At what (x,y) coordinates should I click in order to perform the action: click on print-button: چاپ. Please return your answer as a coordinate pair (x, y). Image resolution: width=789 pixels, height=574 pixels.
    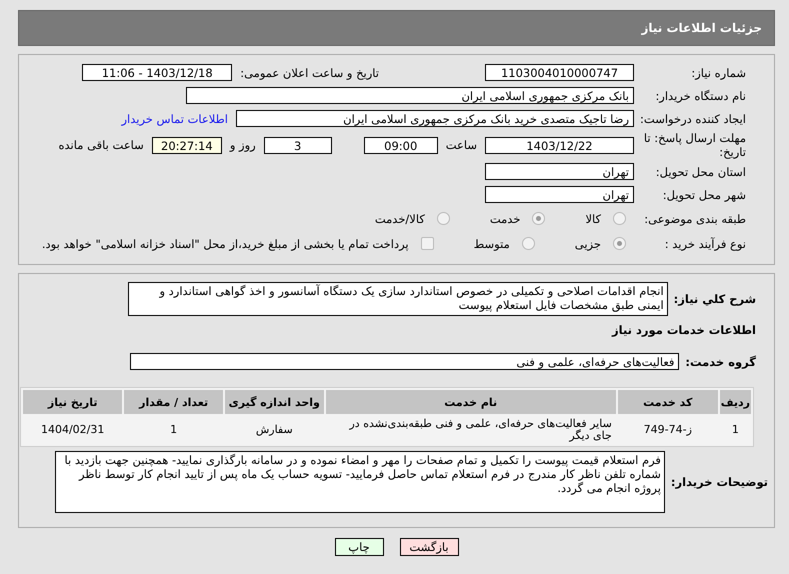
    Looking at the image, I should click on (359, 547).